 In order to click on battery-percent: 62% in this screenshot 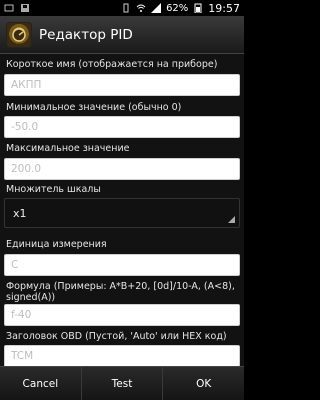, I will do `click(177, 8)`.